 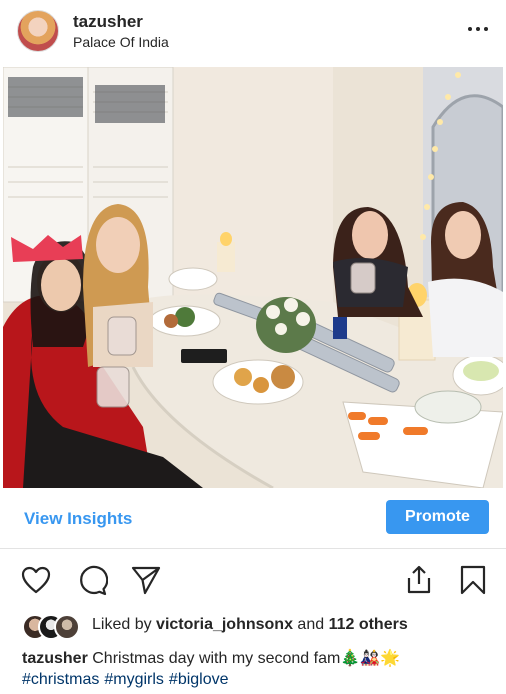 I want to click on heart-icon, so click(x=36, y=580).